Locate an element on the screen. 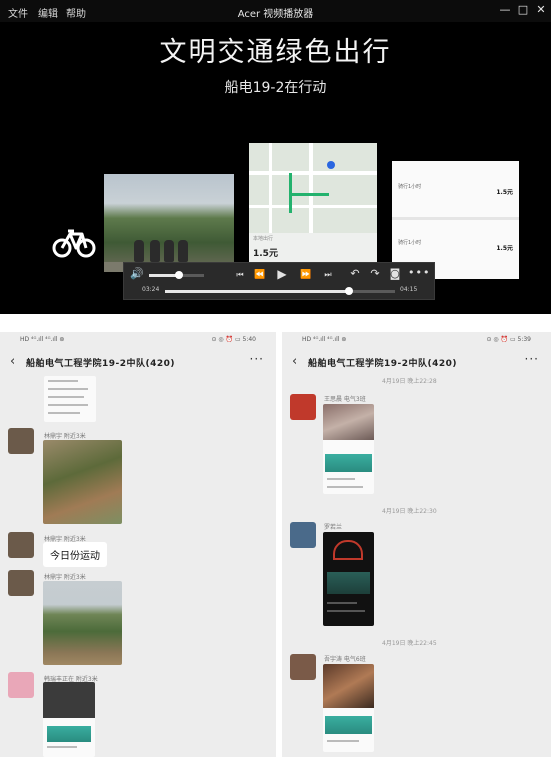 Image resolution: width=551 pixels, height=757 pixels. fast-forward-icon: ⏩ is located at coordinates (306, 275).